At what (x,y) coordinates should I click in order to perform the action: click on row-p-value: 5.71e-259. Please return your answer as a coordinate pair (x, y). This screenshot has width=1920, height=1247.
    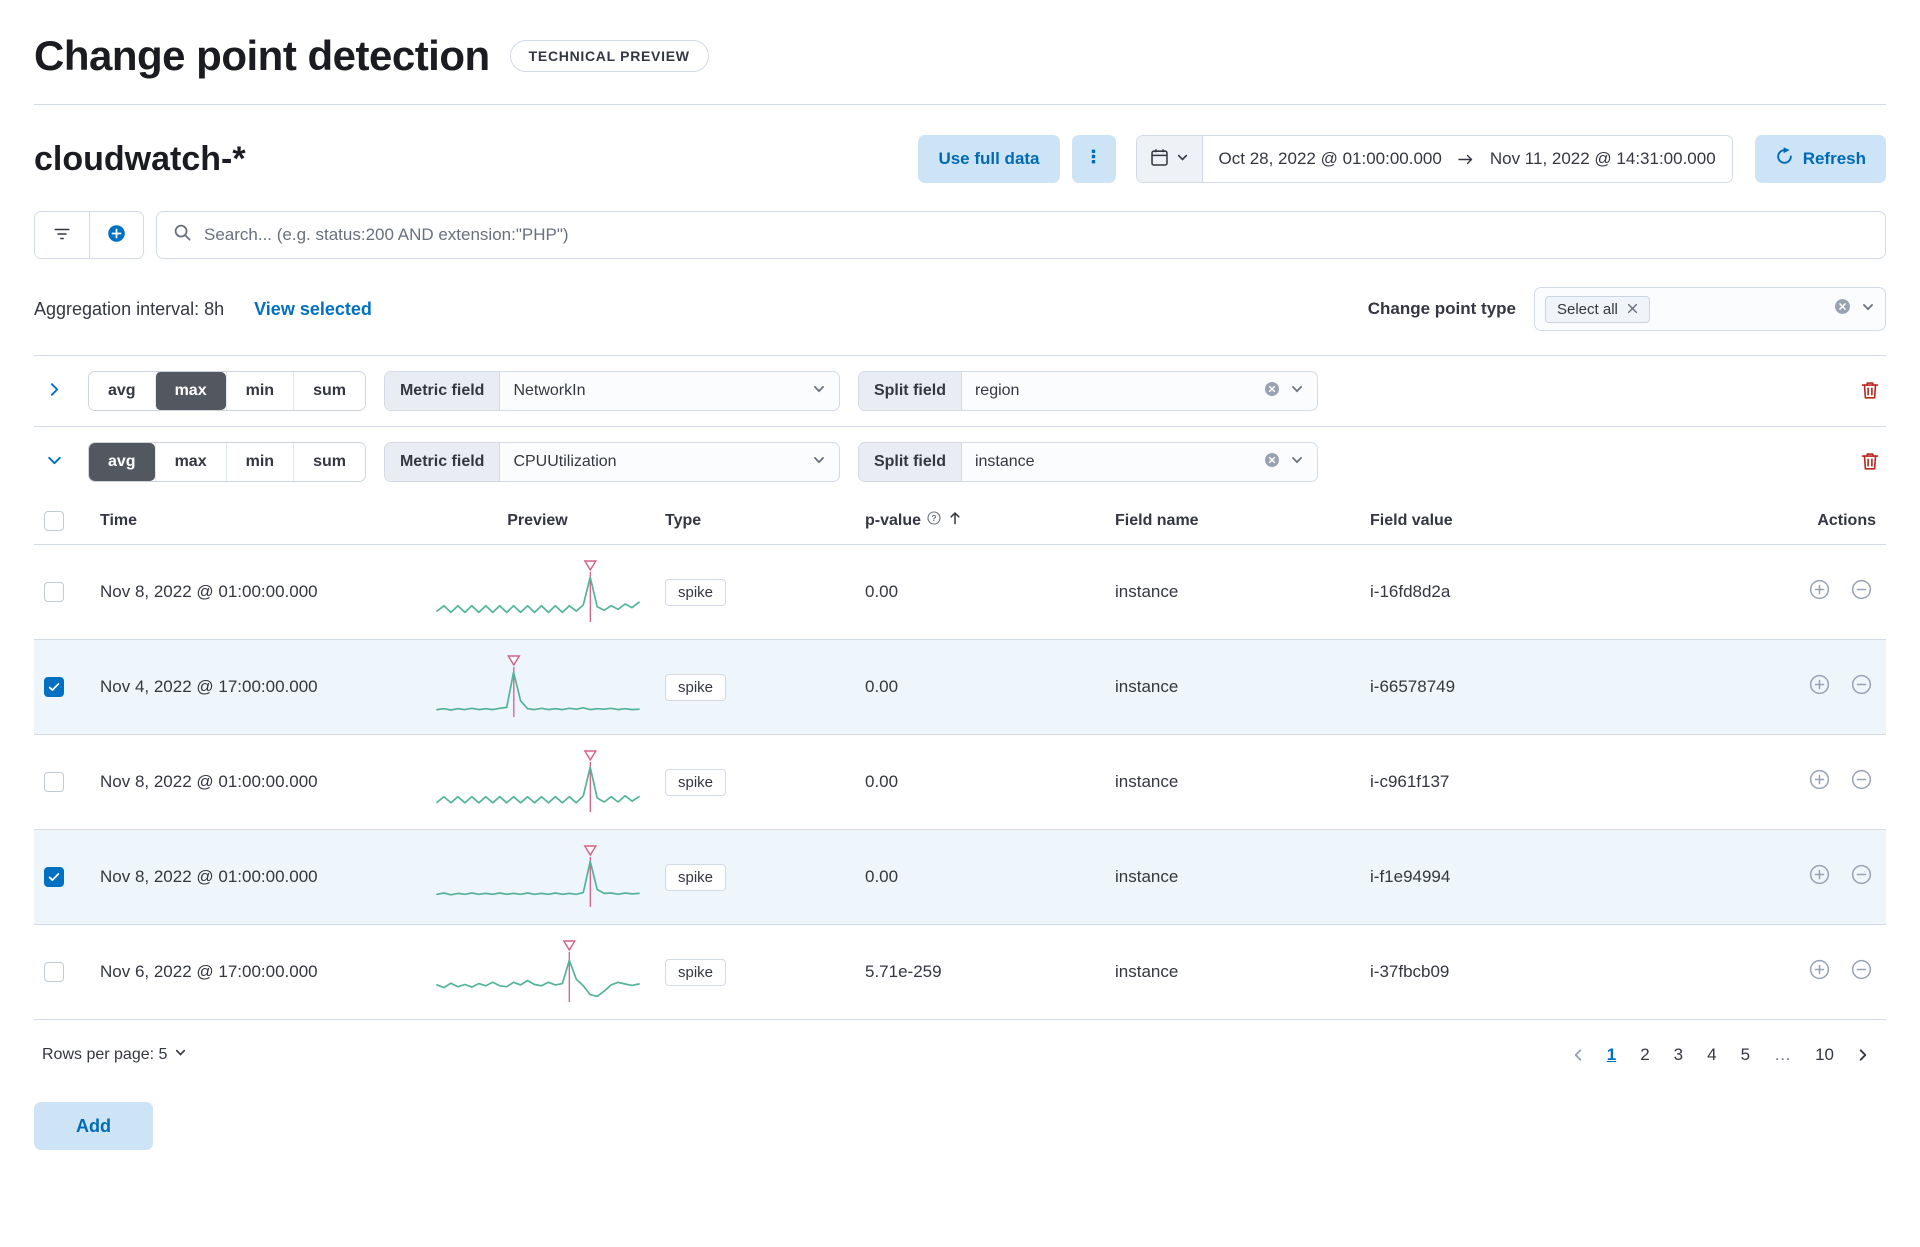
    Looking at the image, I should click on (980, 972).